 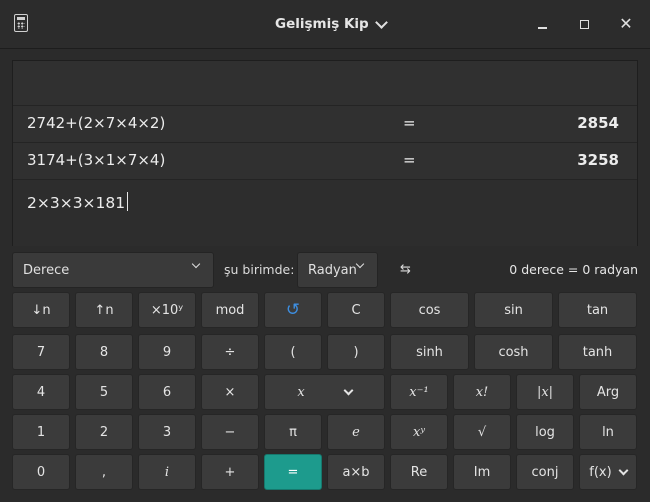 I want to click on undo-icon: ↺, so click(x=293, y=310).